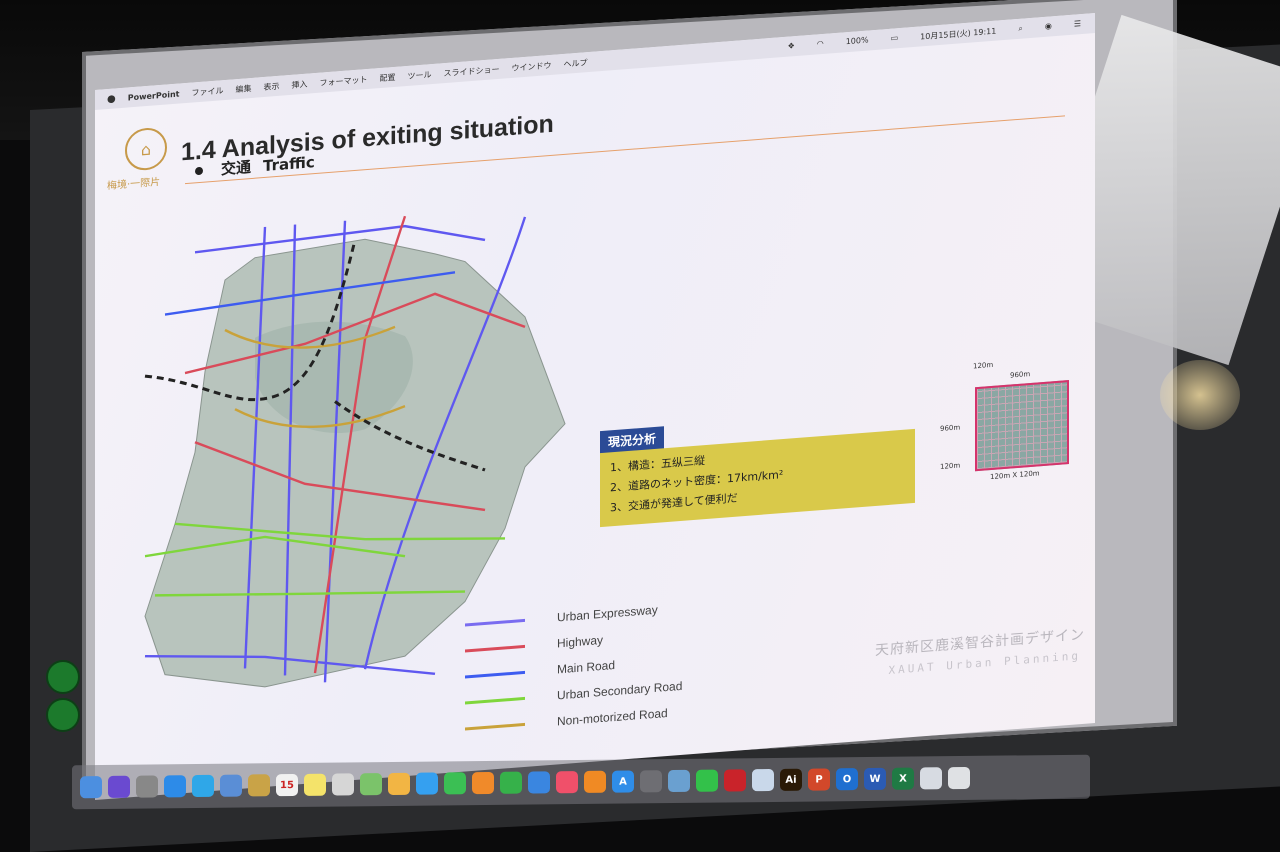 The width and height of the screenshot is (1280, 852). I want to click on search-icon: ⌕, so click(1020, 28).